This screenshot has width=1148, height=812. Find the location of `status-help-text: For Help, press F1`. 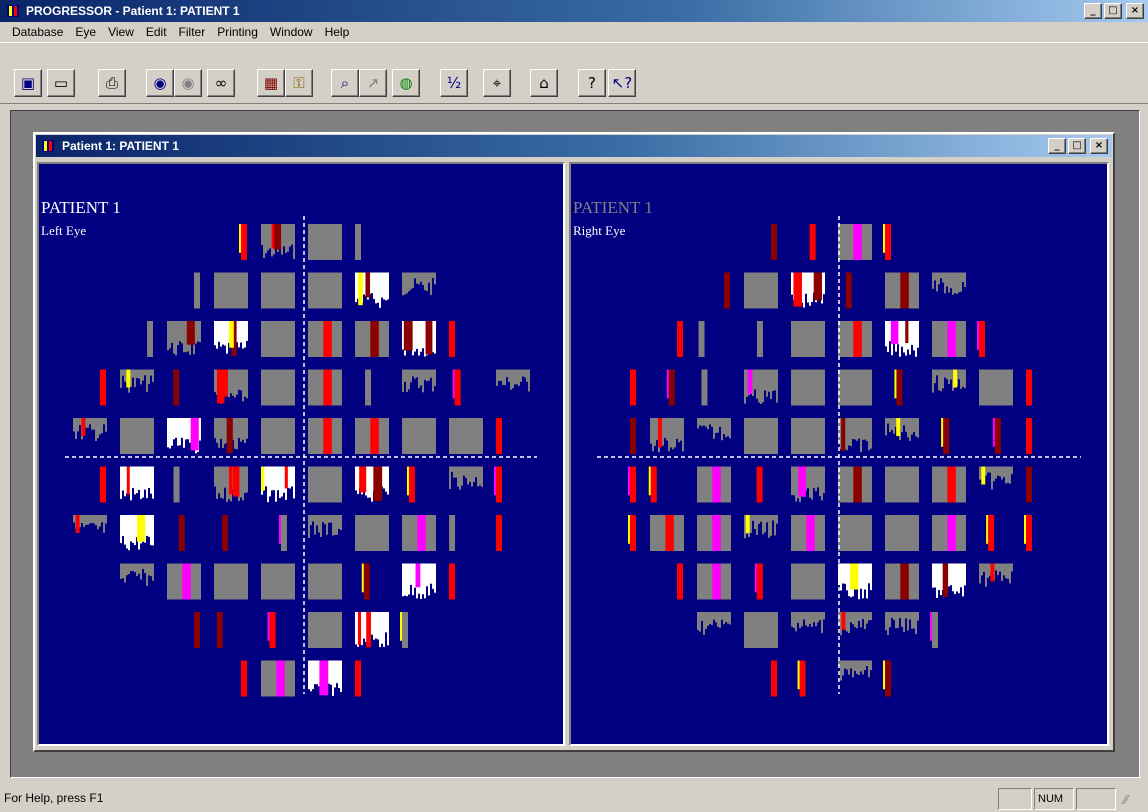

status-help-text: For Help, press F1 is located at coordinates (54, 798).